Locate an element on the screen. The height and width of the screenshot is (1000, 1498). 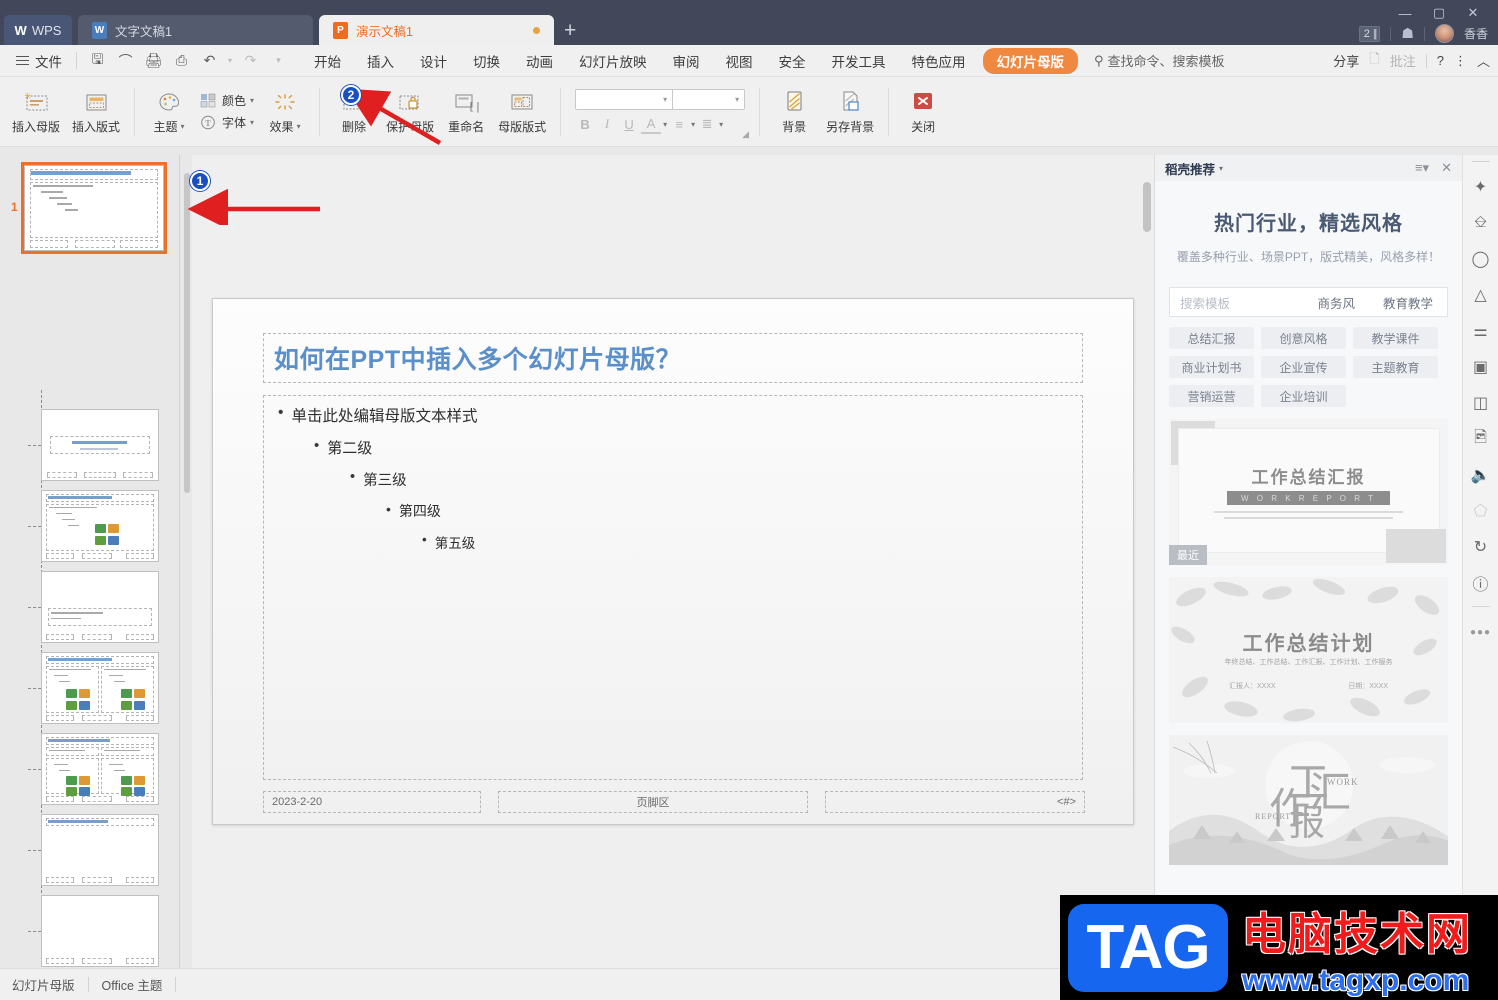
template-search-box: 搜索模板 商务风 教育教学 is located at coordinates (1308, 302).